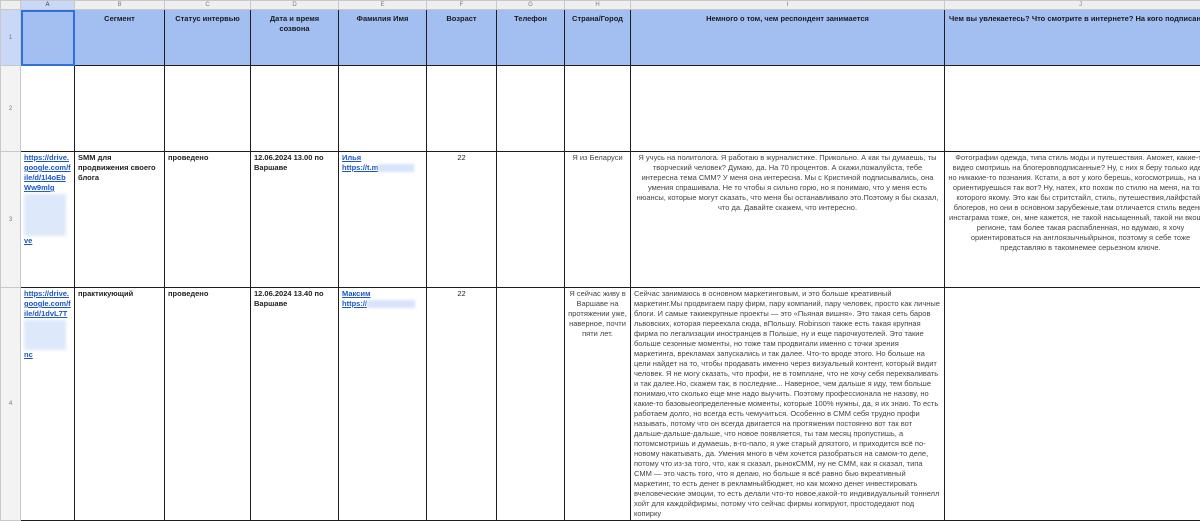 The width and height of the screenshot is (1200, 521). What do you see at coordinates (295, 404) in the screenshot?
I see `datetime-cell: 12.06.2024 13.40 по Варшаве` at bounding box center [295, 404].